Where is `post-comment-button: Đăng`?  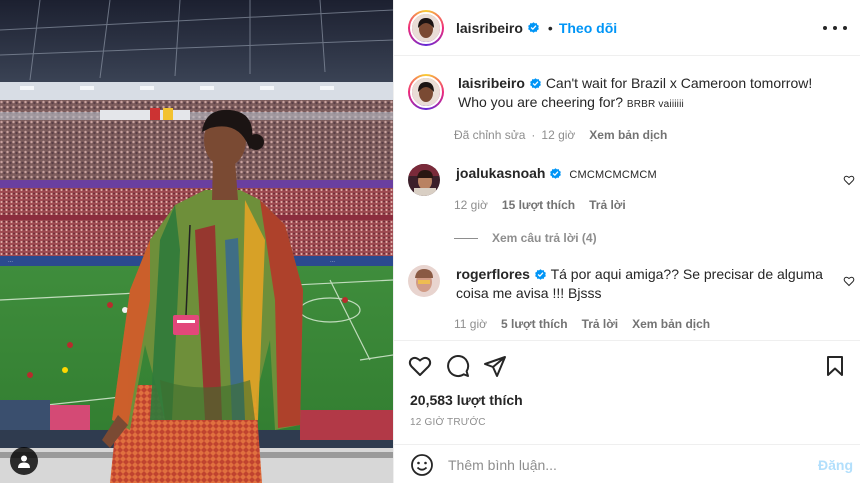
post-comment-button: Đăng is located at coordinates (835, 465).